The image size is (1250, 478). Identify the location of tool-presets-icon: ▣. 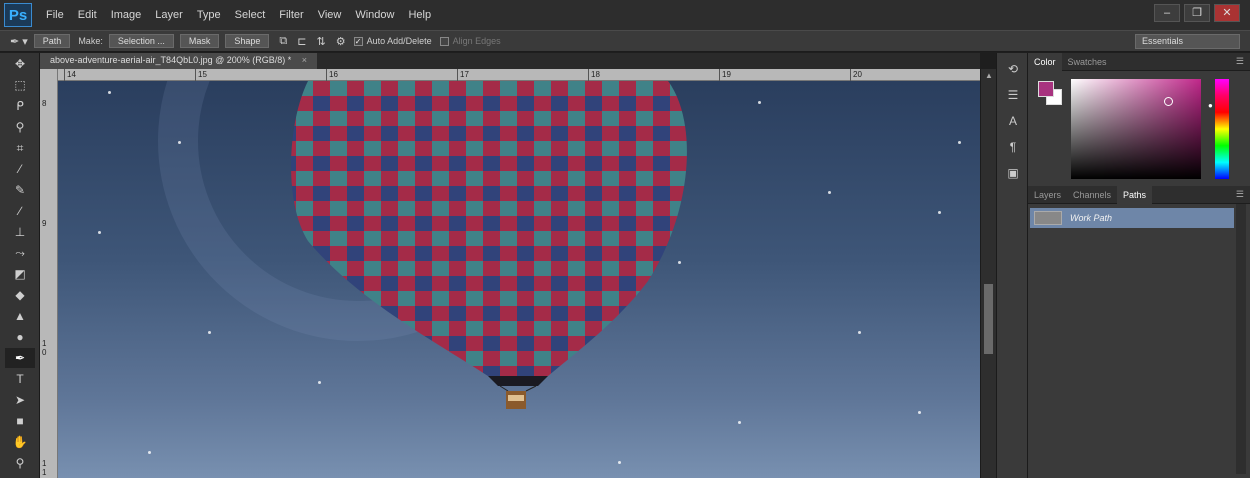
(1013, 173).